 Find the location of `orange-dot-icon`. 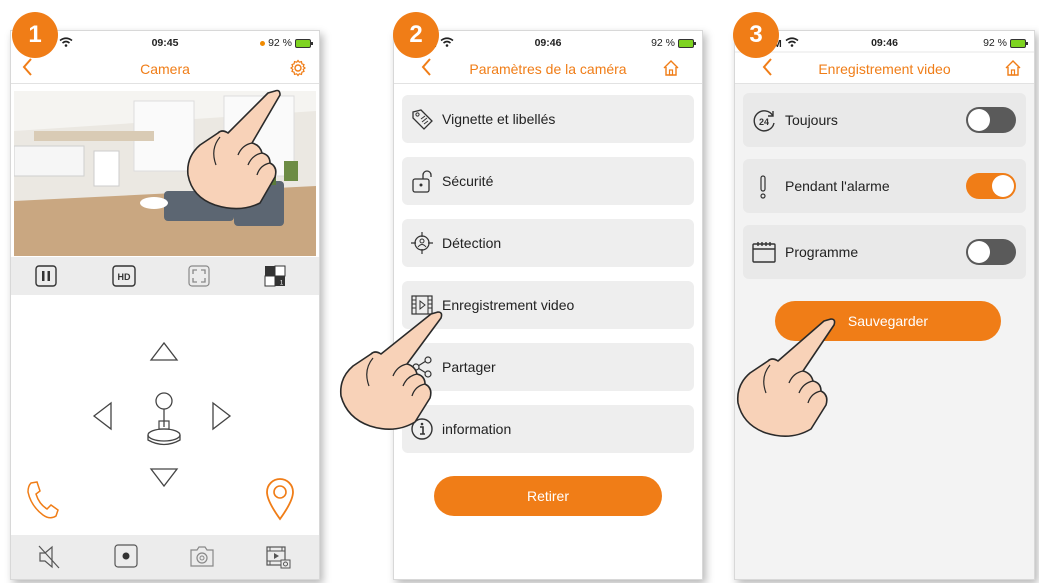

orange-dot-icon is located at coordinates (263, 43).